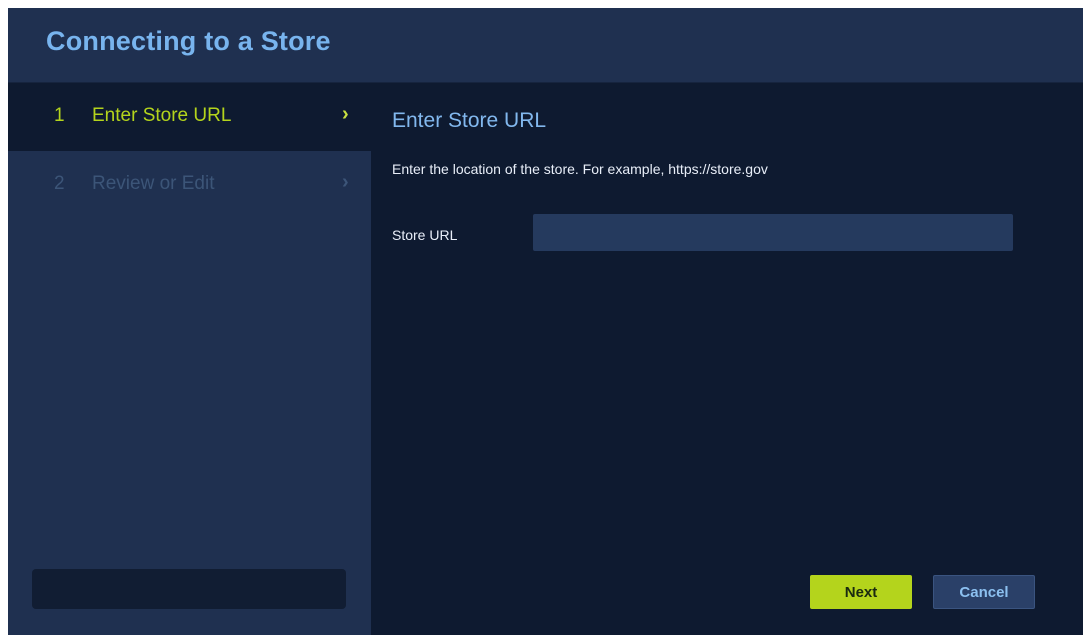  What do you see at coordinates (425, 235) in the screenshot?
I see `store-url-label: Store URL` at bounding box center [425, 235].